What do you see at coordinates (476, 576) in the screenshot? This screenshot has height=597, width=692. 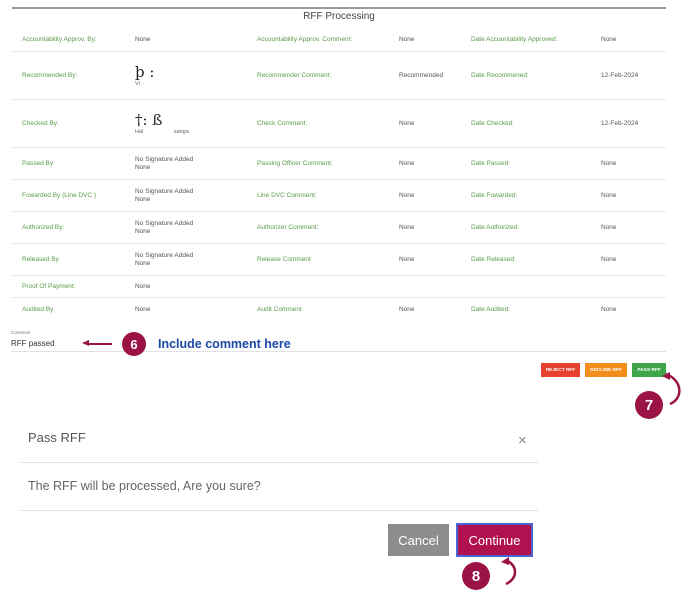 I see `step-8-badge: 8` at bounding box center [476, 576].